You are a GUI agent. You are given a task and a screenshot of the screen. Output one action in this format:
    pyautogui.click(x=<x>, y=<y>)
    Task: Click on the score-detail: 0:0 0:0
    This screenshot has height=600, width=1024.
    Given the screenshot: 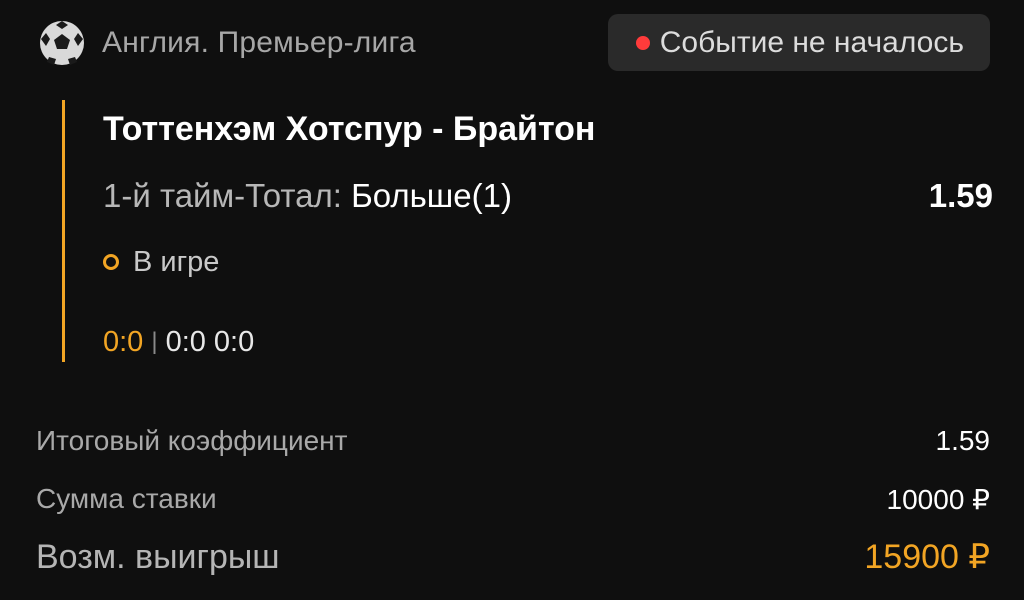 What is the action you would take?
    pyautogui.click(x=210, y=341)
    